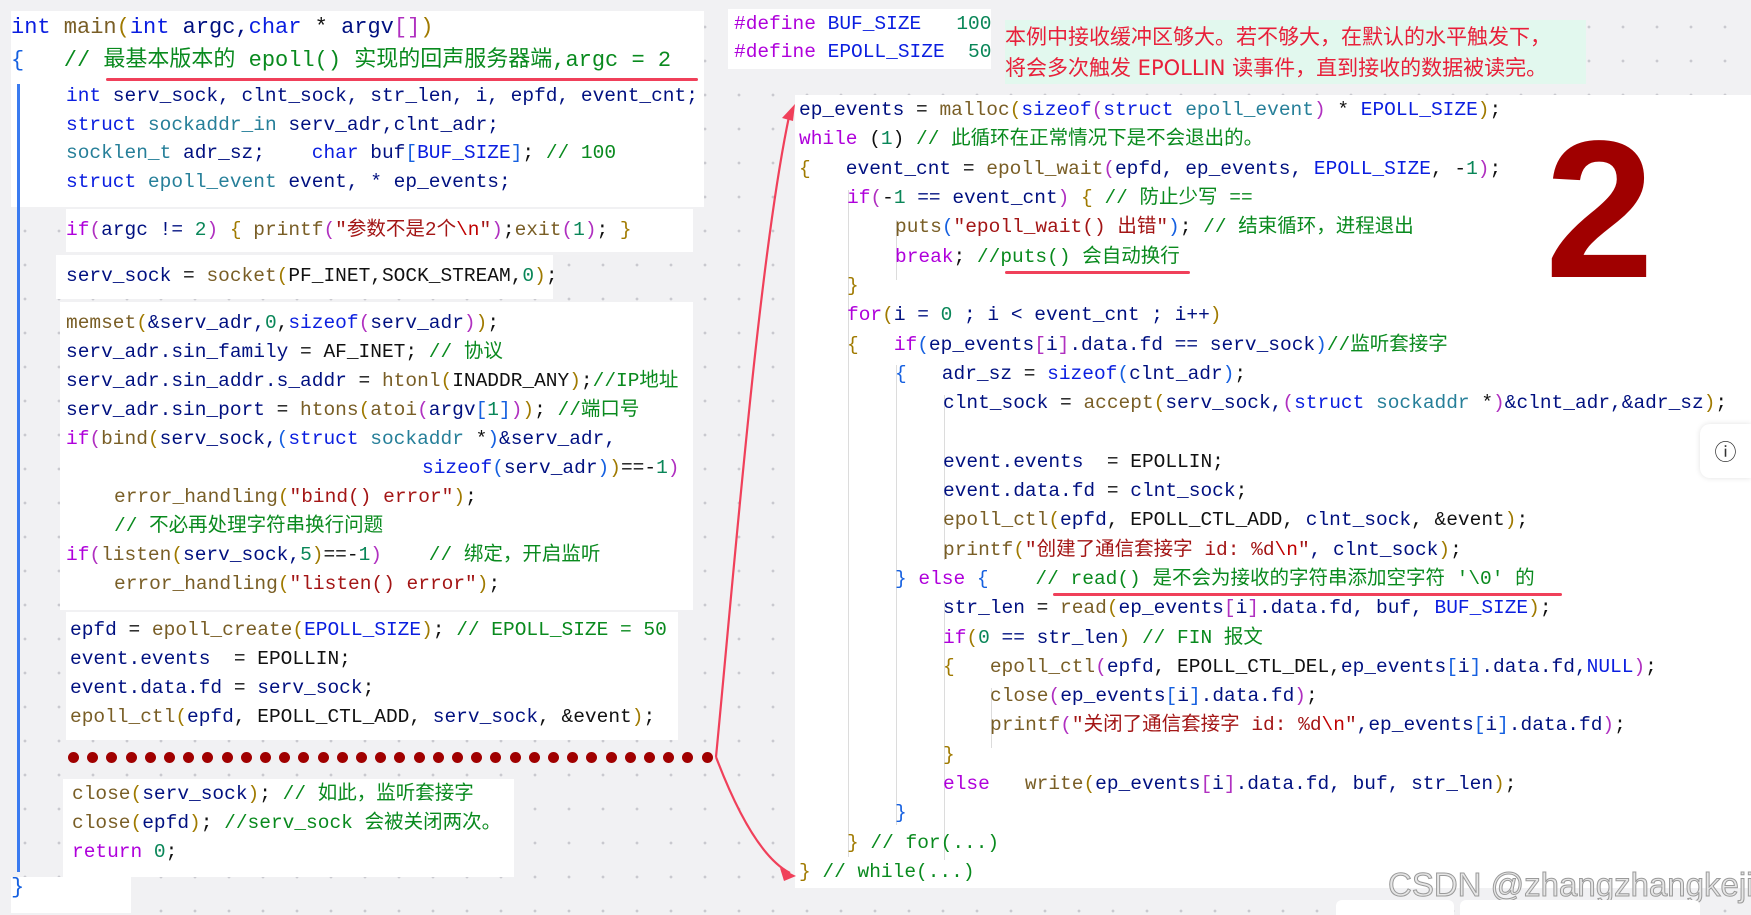 This screenshot has width=1751, height=915. What do you see at coordinates (71, 895) in the screenshot?
I see `code-block-closing-brace` at bounding box center [71, 895].